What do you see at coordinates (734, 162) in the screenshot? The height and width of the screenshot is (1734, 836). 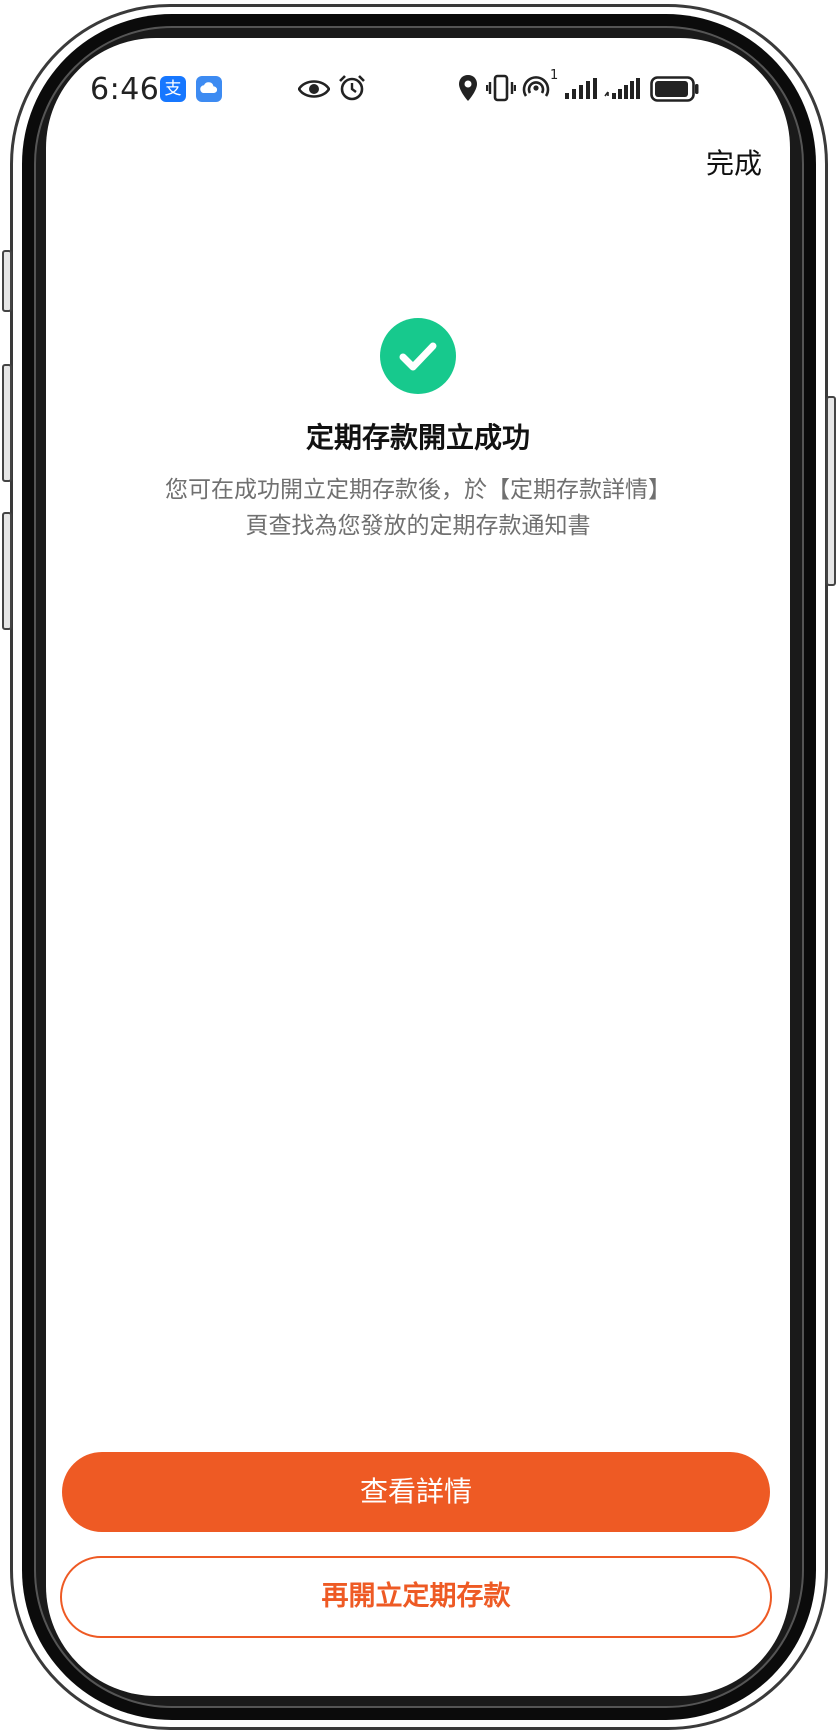 I see `done-button: 完成` at bounding box center [734, 162].